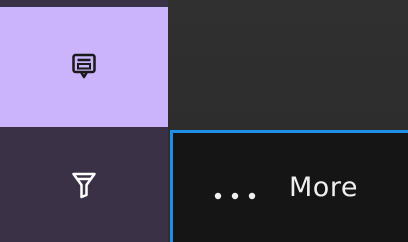  Describe the element at coordinates (323, 187) in the screenshot. I see `more-button-label: More` at that location.